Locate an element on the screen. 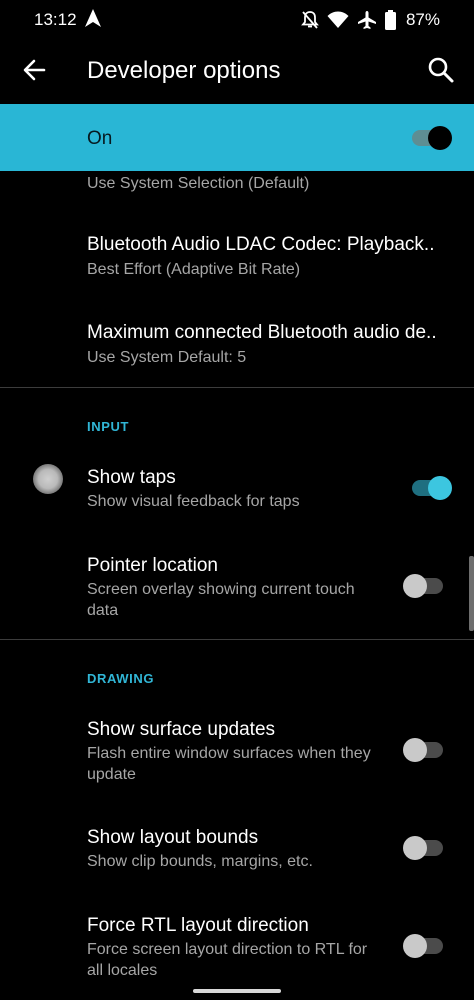 This screenshot has height=1000, width=474. item-title: Force RTL layout direction is located at coordinates (198, 925).